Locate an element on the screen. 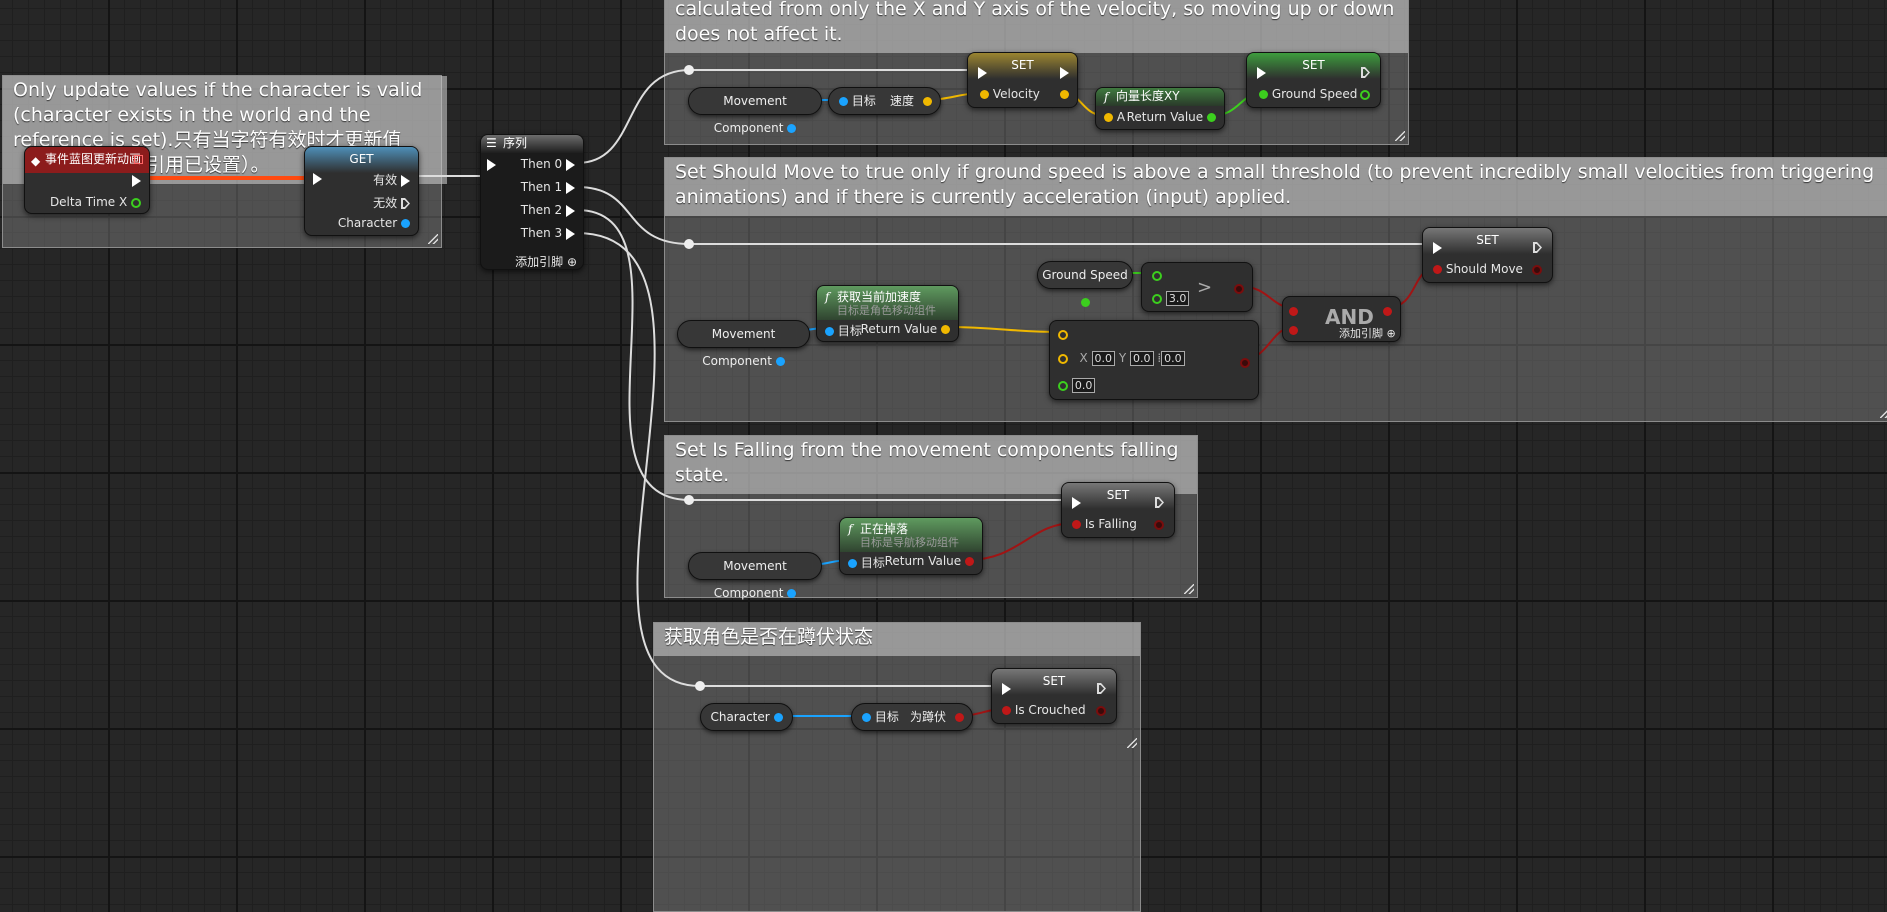  pin-label: 有效 is located at coordinates (385, 180).